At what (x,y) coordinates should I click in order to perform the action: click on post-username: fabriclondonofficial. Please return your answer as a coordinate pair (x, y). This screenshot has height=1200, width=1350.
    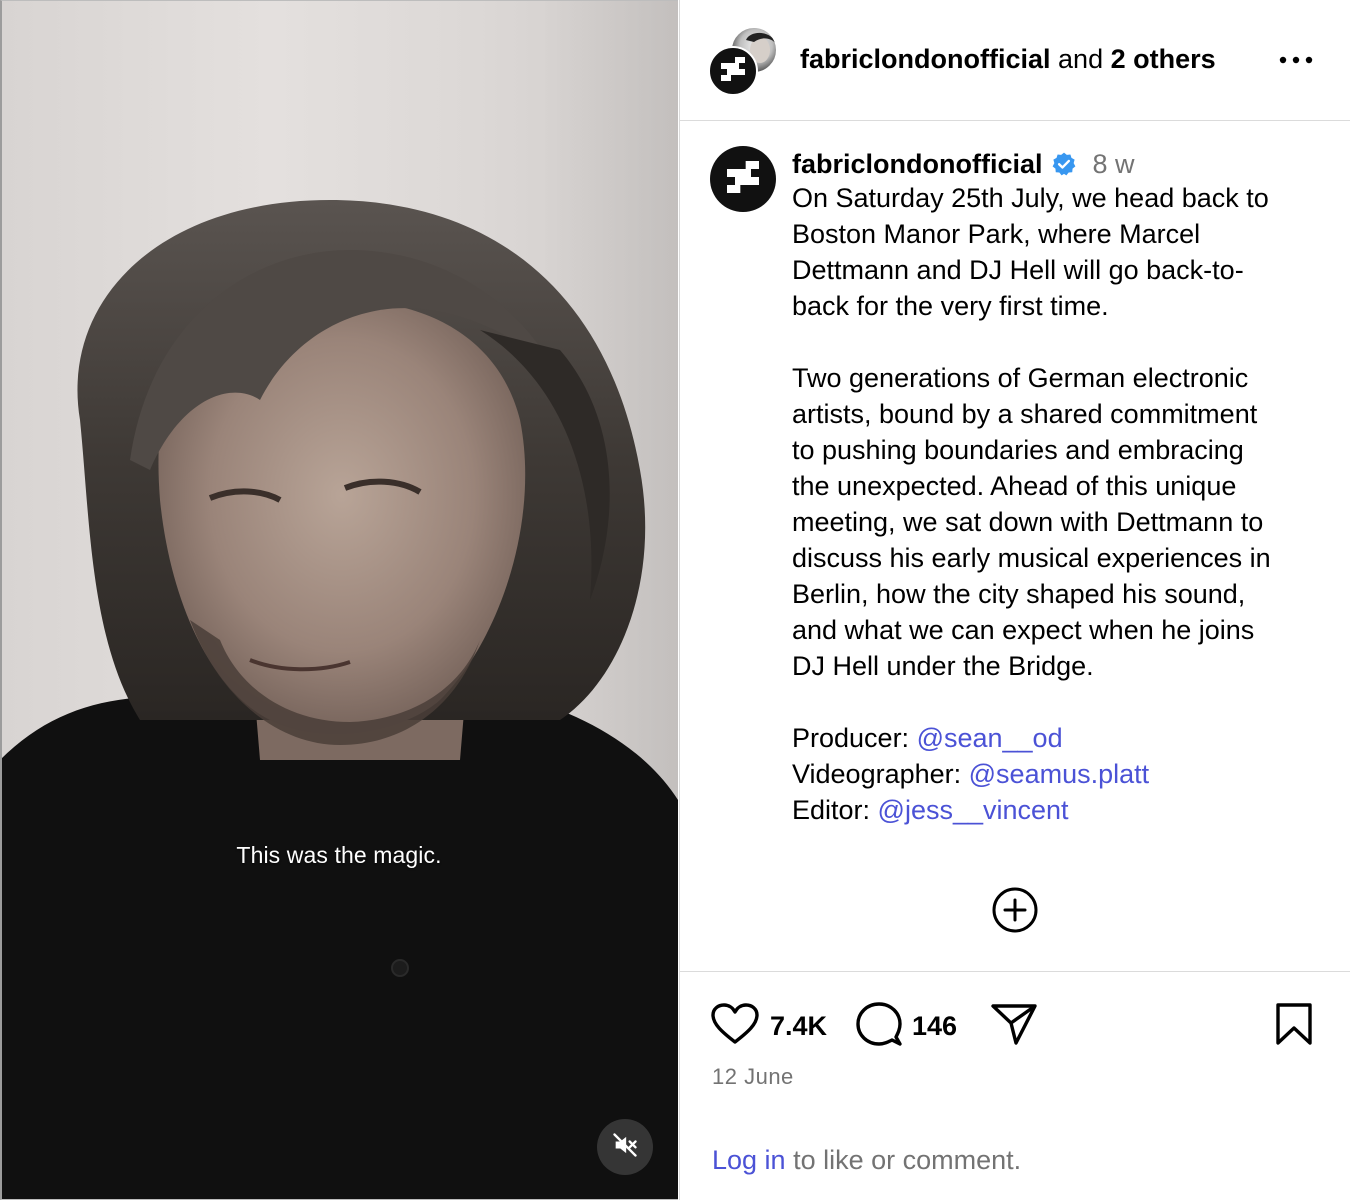
    Looking at the image, I should click on (917, 164).